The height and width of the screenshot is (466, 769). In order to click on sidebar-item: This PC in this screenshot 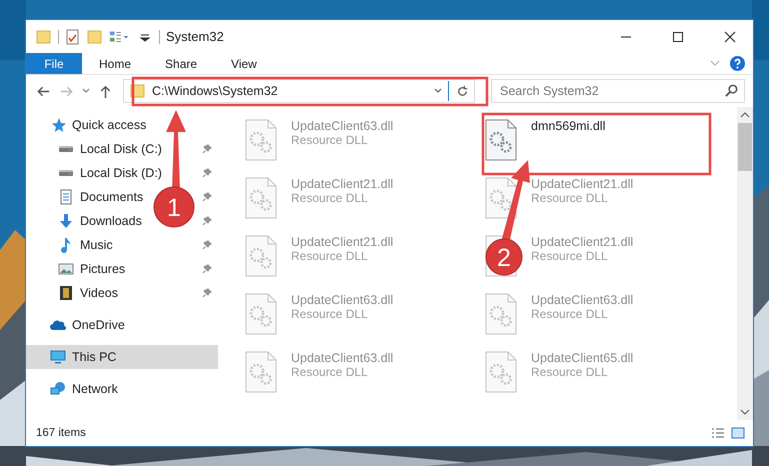, I will do `click(122, 357)`.